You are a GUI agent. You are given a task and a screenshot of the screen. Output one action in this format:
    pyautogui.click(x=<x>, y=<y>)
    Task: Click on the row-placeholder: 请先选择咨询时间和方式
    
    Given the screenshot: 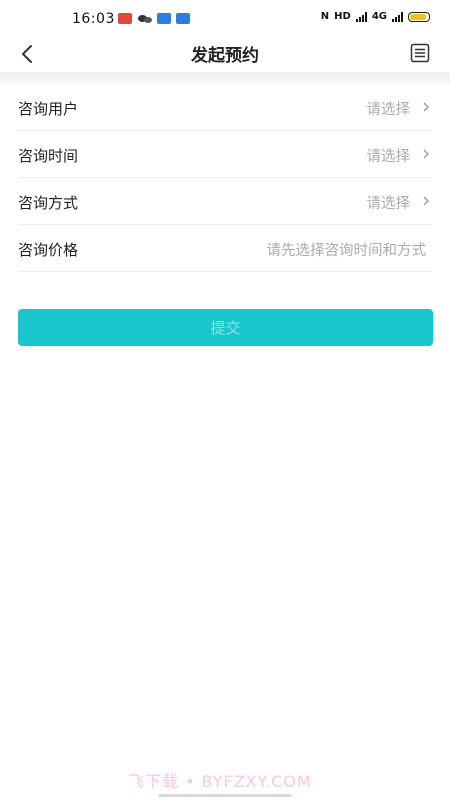 What is the action you would take?
    pyautogui.click(x=346, y=251)
    